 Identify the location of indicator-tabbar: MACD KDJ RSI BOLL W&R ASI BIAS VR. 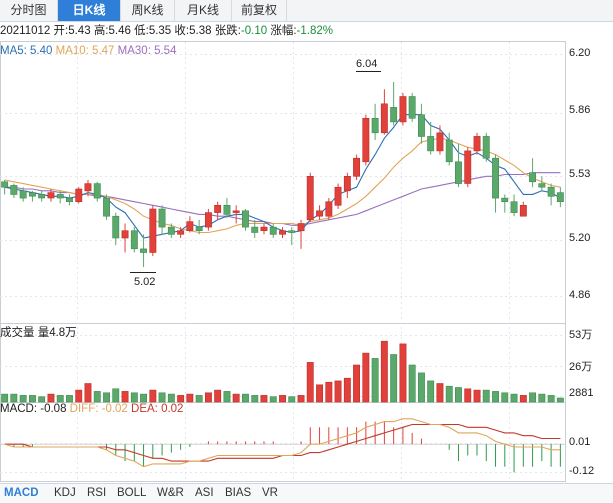
(306, 493).